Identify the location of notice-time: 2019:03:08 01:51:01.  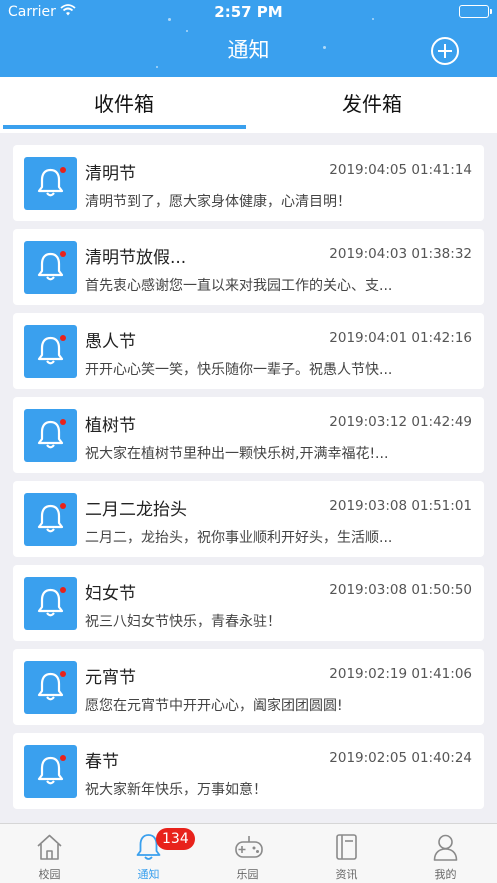
(400, 506).